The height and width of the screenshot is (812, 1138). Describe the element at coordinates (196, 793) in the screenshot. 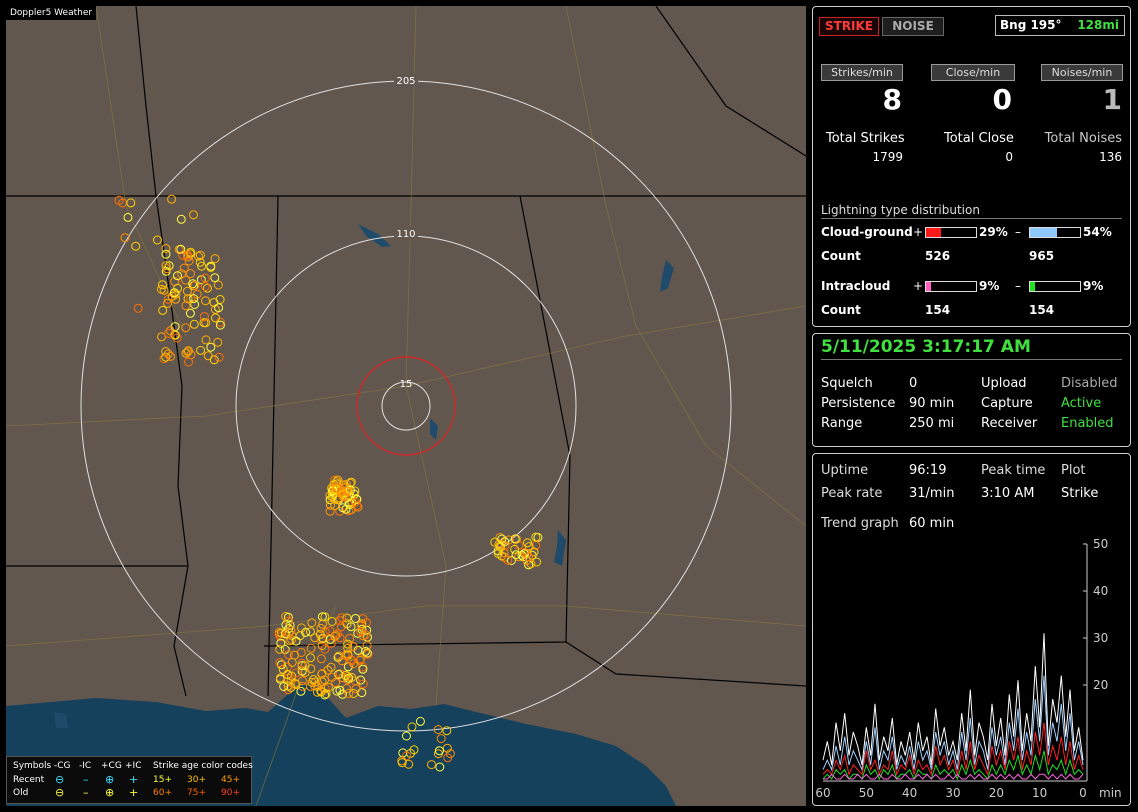

I see `age-code-75: 75+` at that location.